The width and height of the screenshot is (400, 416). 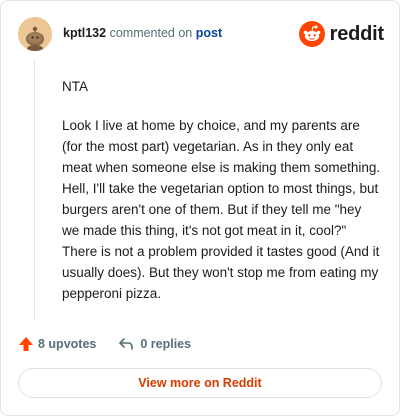 I want to click on comment-meta: kptl132 commented on post, so click(x=142, y=33).